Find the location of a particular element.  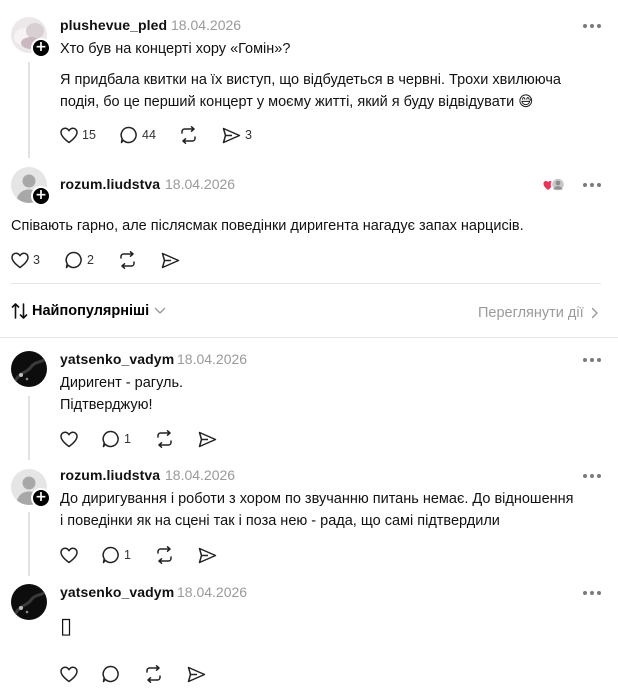

emoji: 😅 is located at coordinates (526, 102).